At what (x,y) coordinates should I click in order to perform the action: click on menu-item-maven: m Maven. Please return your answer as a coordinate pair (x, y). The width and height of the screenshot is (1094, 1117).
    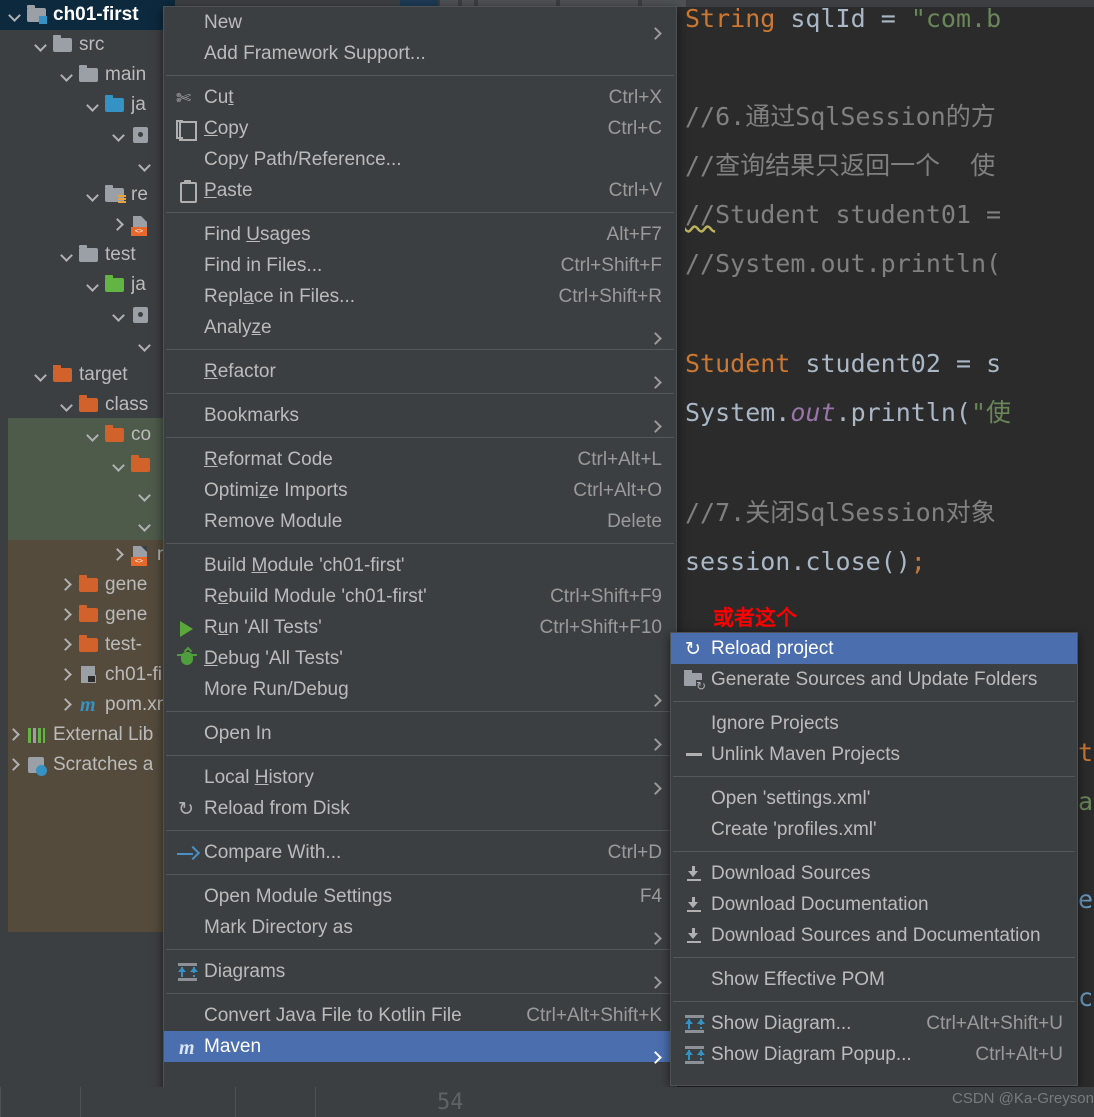
    Looking at the image, I should click on (420, 1046).